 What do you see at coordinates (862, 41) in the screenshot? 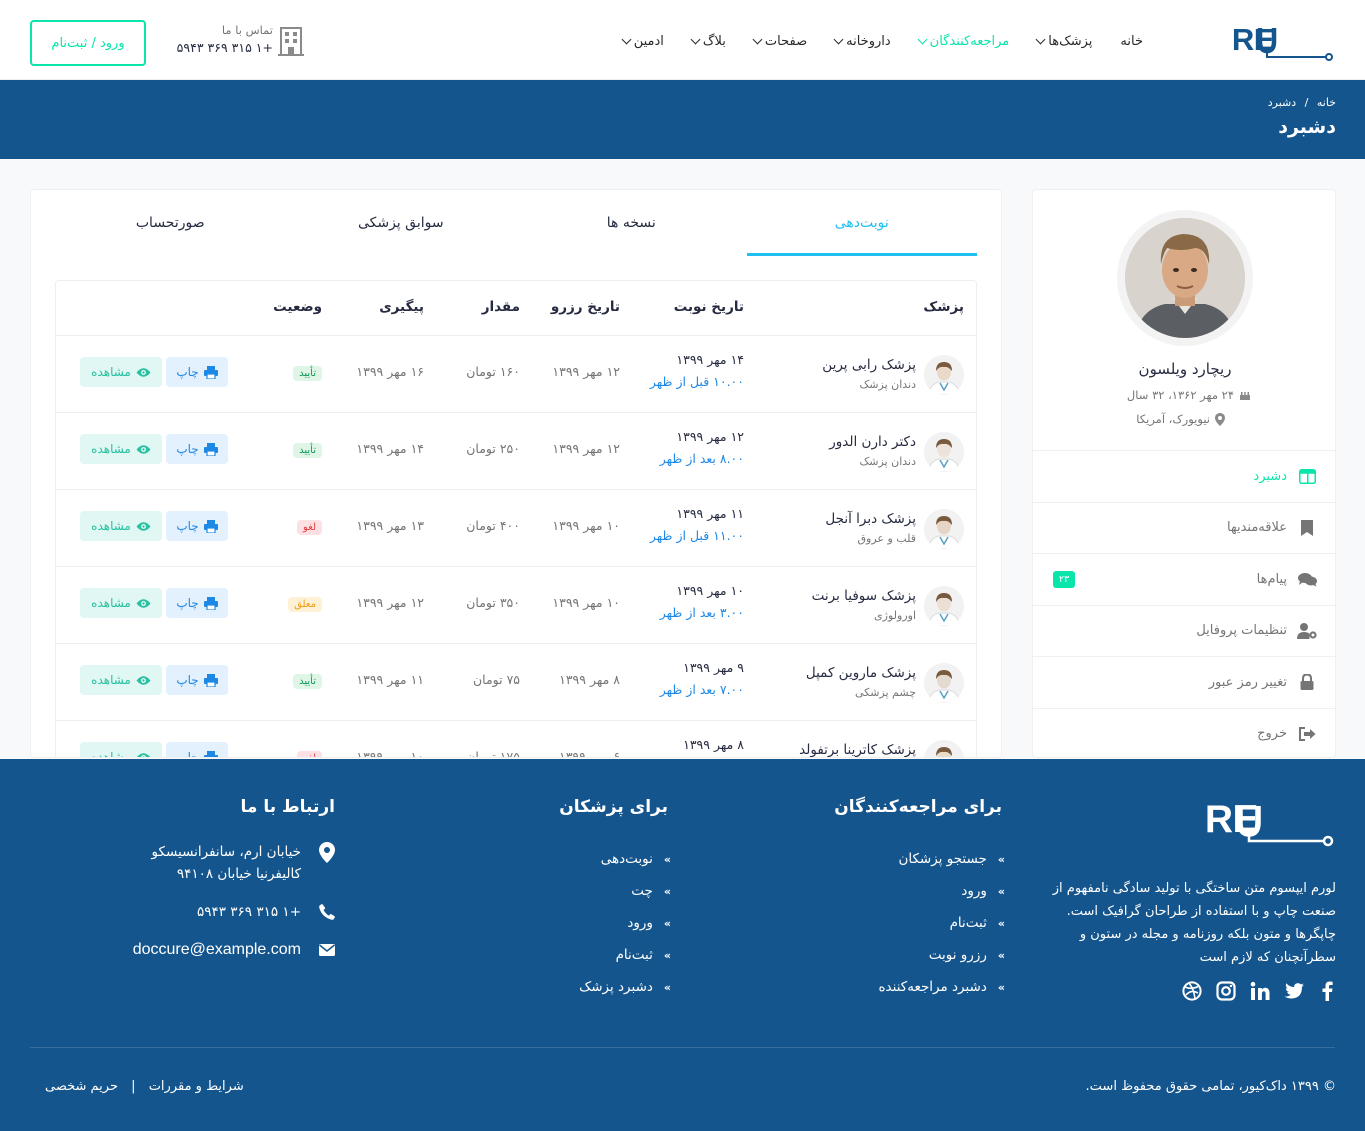
I see `nav-pharmacy: داروخانه` at bounding box center [862, 41].